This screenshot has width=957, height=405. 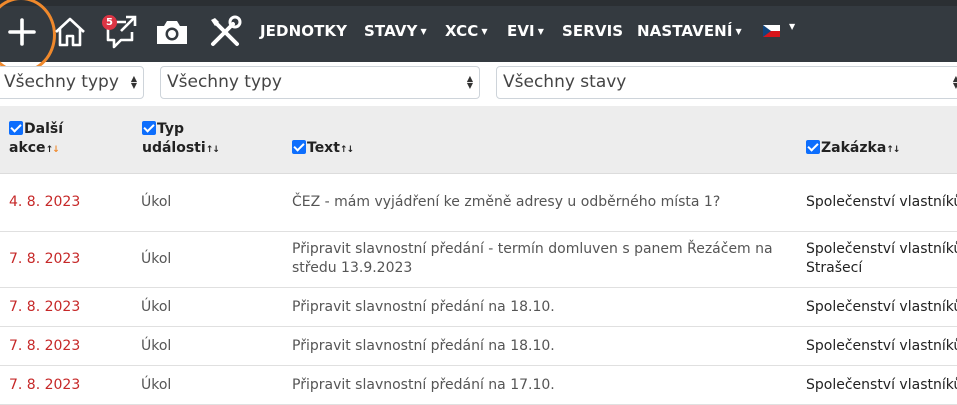 I want to click on nav-servis: SERVIS, so click(x=592, y=31).